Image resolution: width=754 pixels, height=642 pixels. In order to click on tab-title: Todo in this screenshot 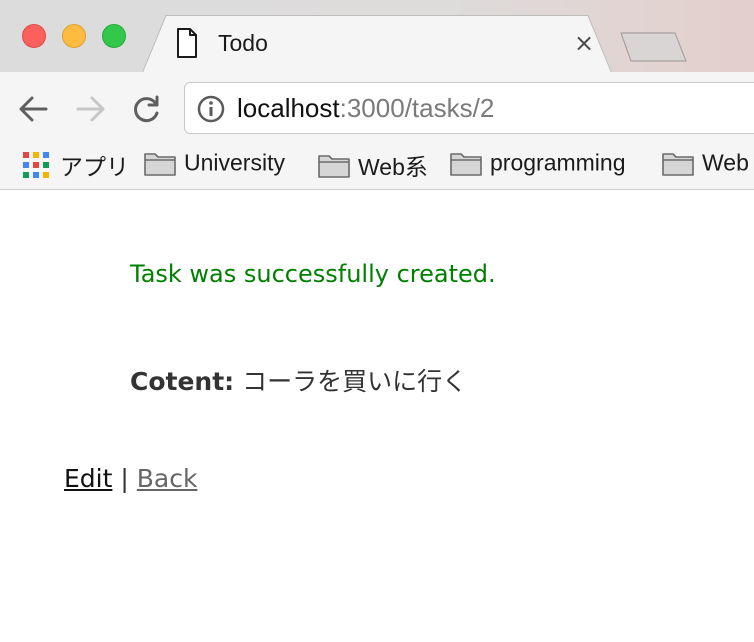, I will do `click(243, 43)`.